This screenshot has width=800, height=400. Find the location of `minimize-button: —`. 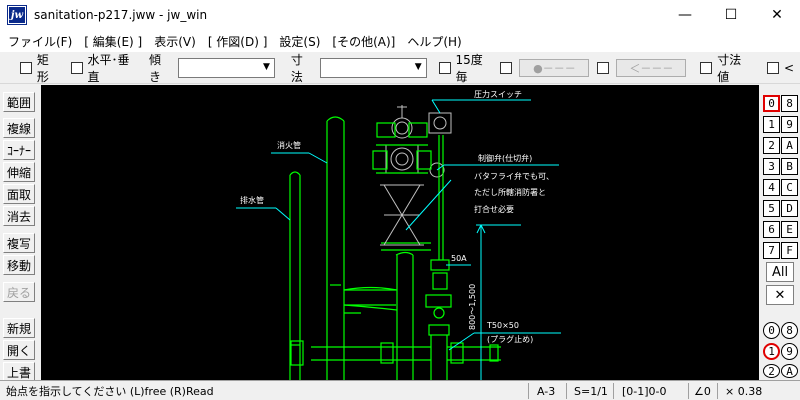

minimize-button: — is located at coordinates (685, 15).